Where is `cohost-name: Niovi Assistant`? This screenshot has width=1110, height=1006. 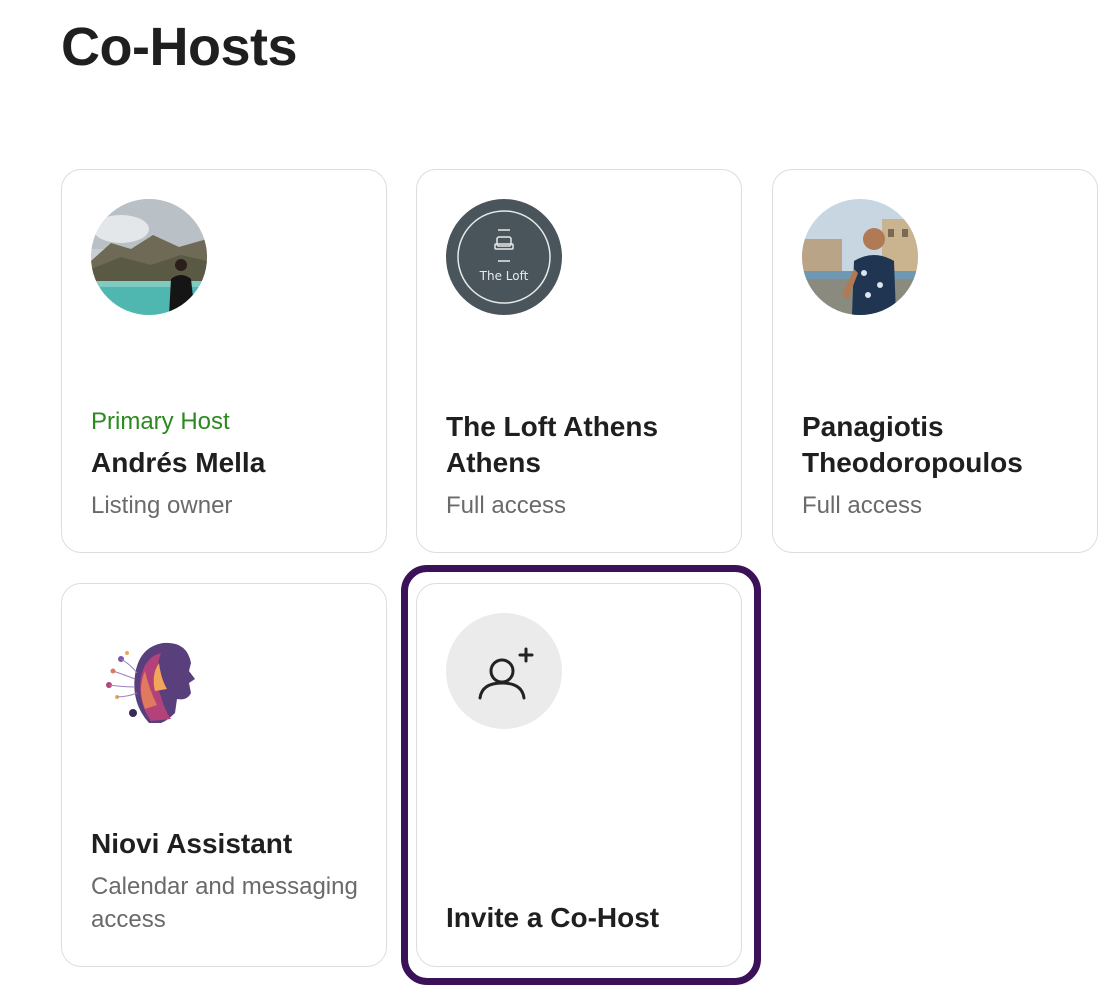
cohost-name: Niovi Assistant is located at coordinates (192, 843).